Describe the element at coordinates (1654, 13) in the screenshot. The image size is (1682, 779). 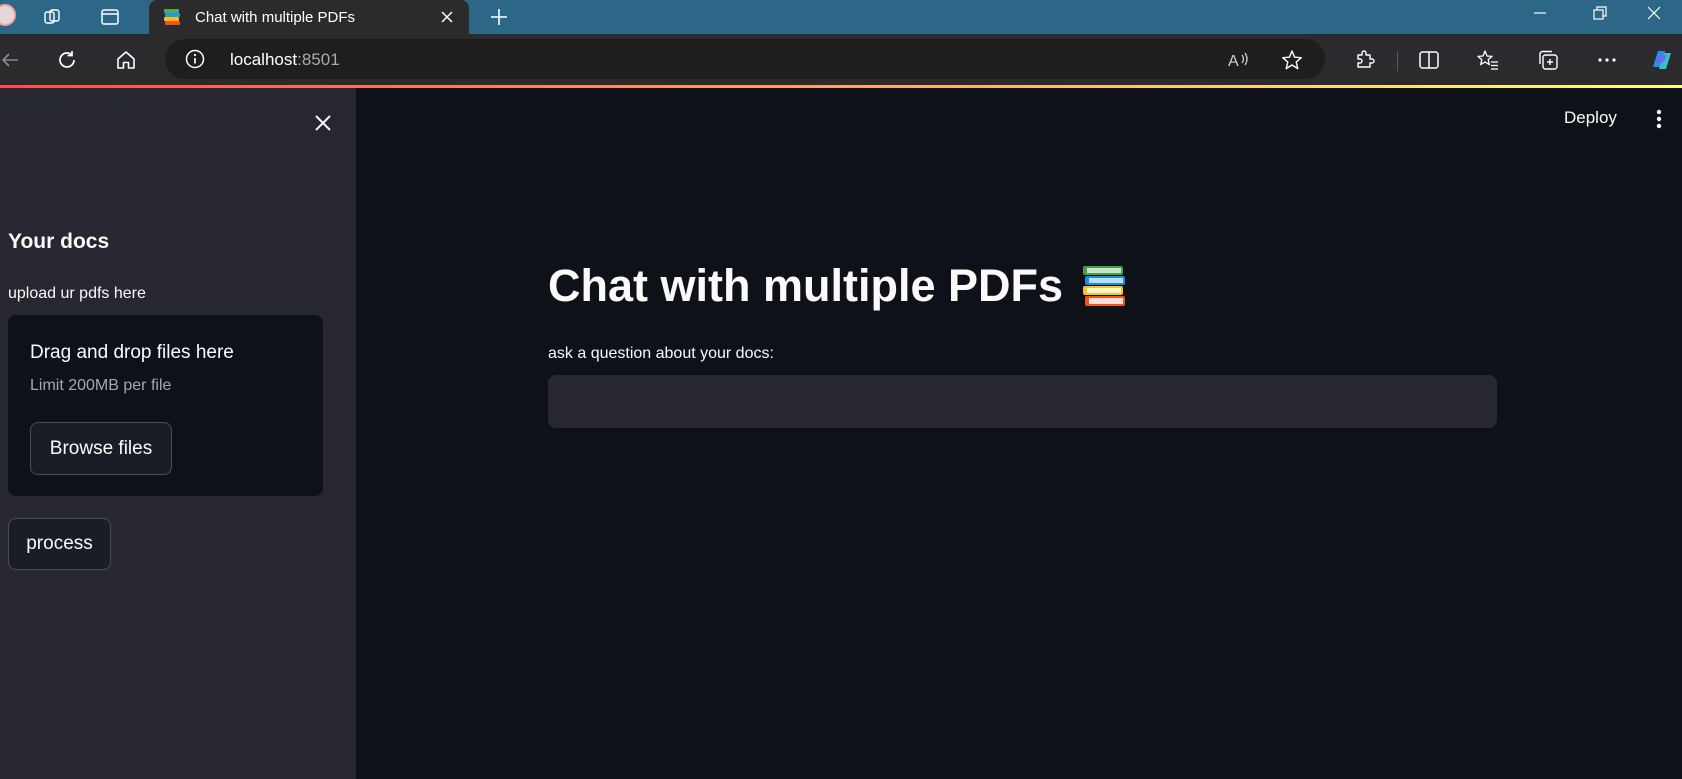
I see `window-close-icon` at that location.